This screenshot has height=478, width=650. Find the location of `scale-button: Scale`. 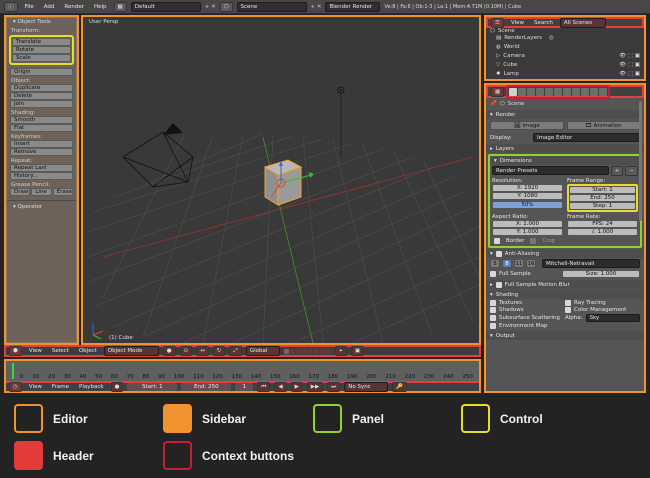

scale-button: Scale is located at coordinates (41, 58).